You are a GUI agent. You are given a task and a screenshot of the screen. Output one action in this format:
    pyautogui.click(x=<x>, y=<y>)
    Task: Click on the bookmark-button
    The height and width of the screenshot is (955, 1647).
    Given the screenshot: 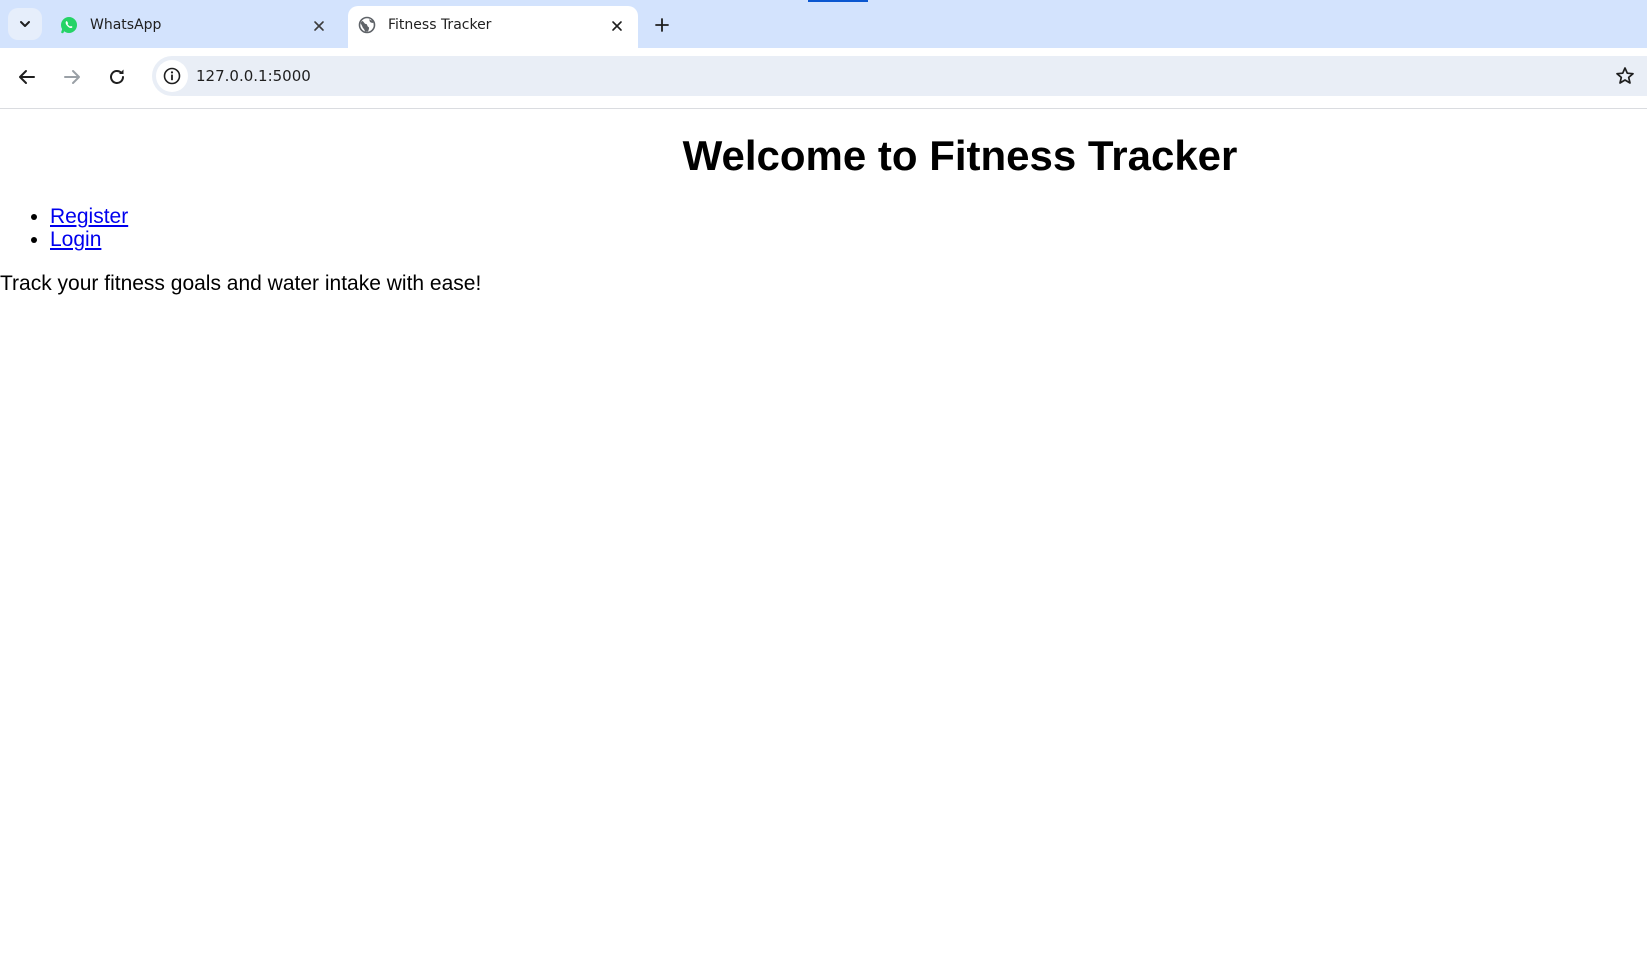 What is the action you would take?
    pyautogui.click(x=1625, y=76)
    